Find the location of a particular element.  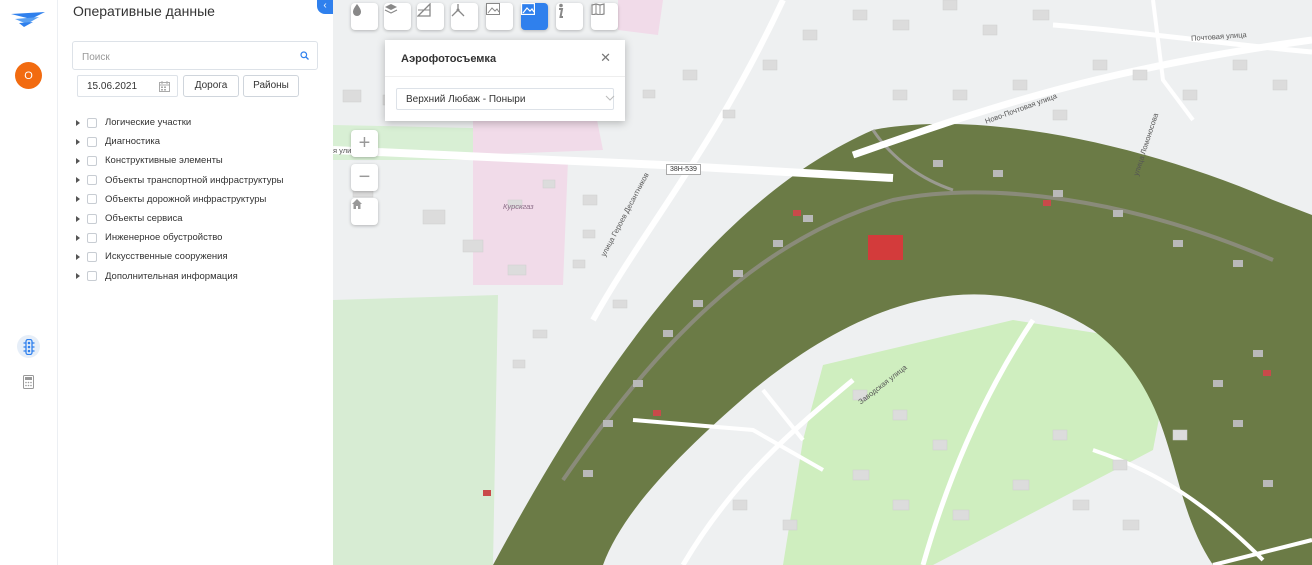

app-logo-icon is located at coordinates (28, 19).